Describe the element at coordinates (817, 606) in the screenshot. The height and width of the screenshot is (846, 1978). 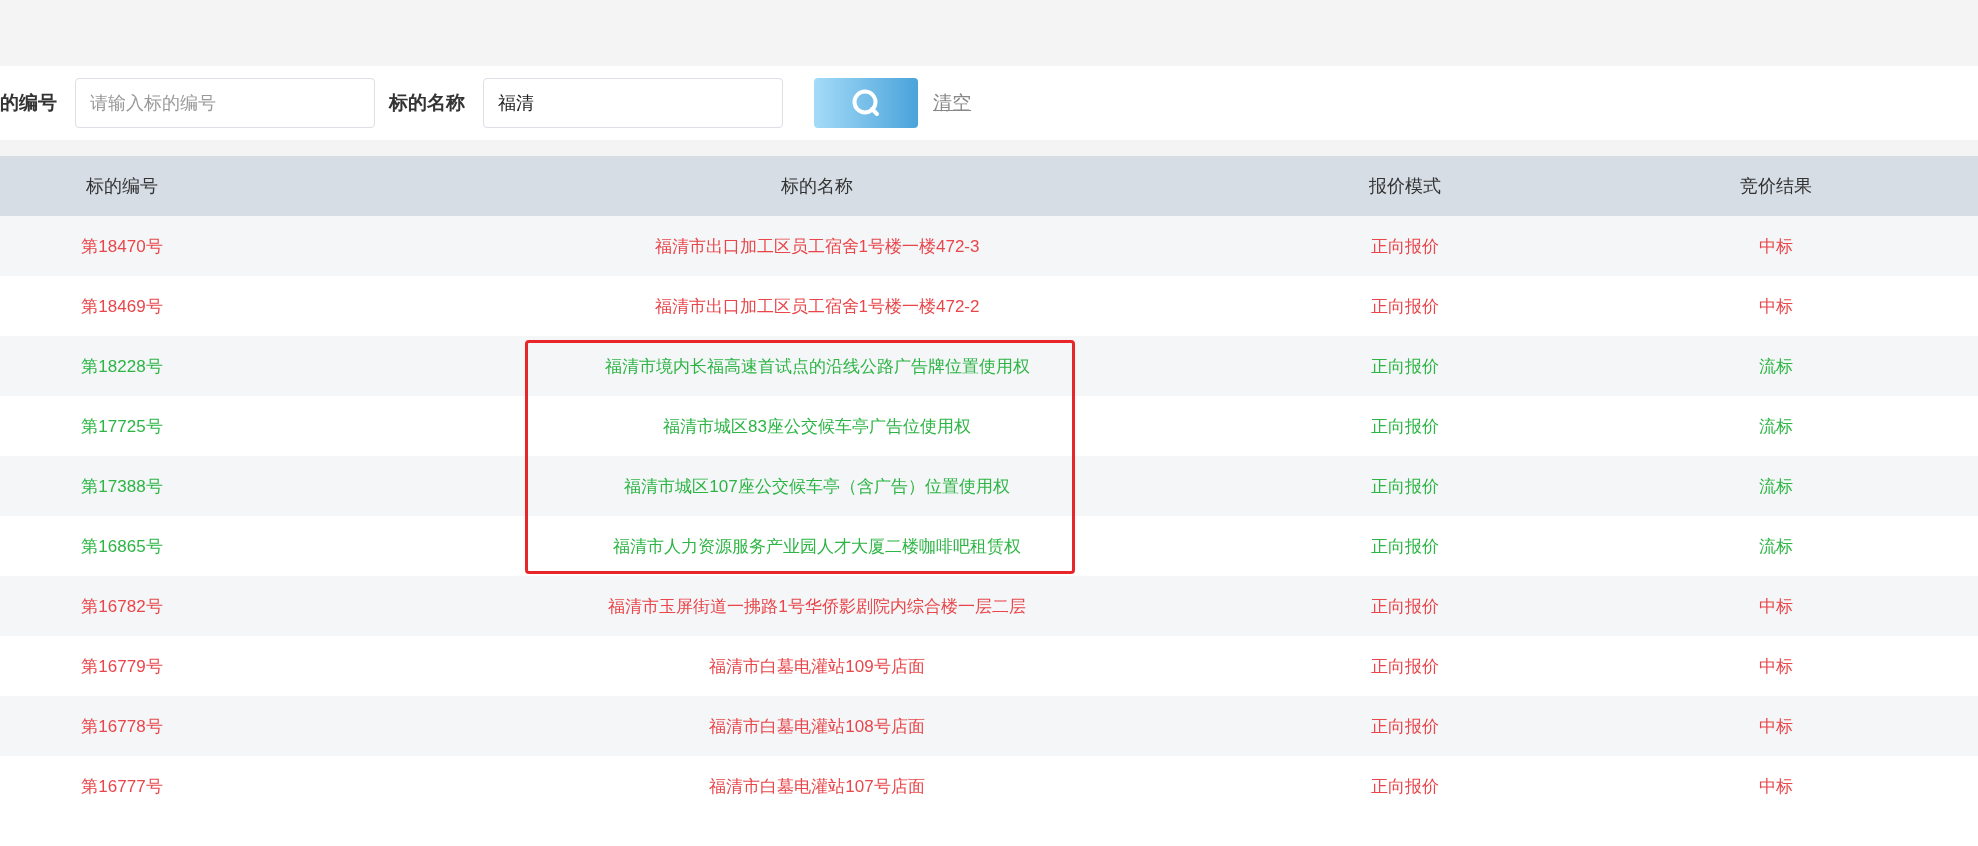
I see `lot-name-cell: 福清市玉屏街道一拂路1号华侨影剧院内综合楼一层二层` at that location.